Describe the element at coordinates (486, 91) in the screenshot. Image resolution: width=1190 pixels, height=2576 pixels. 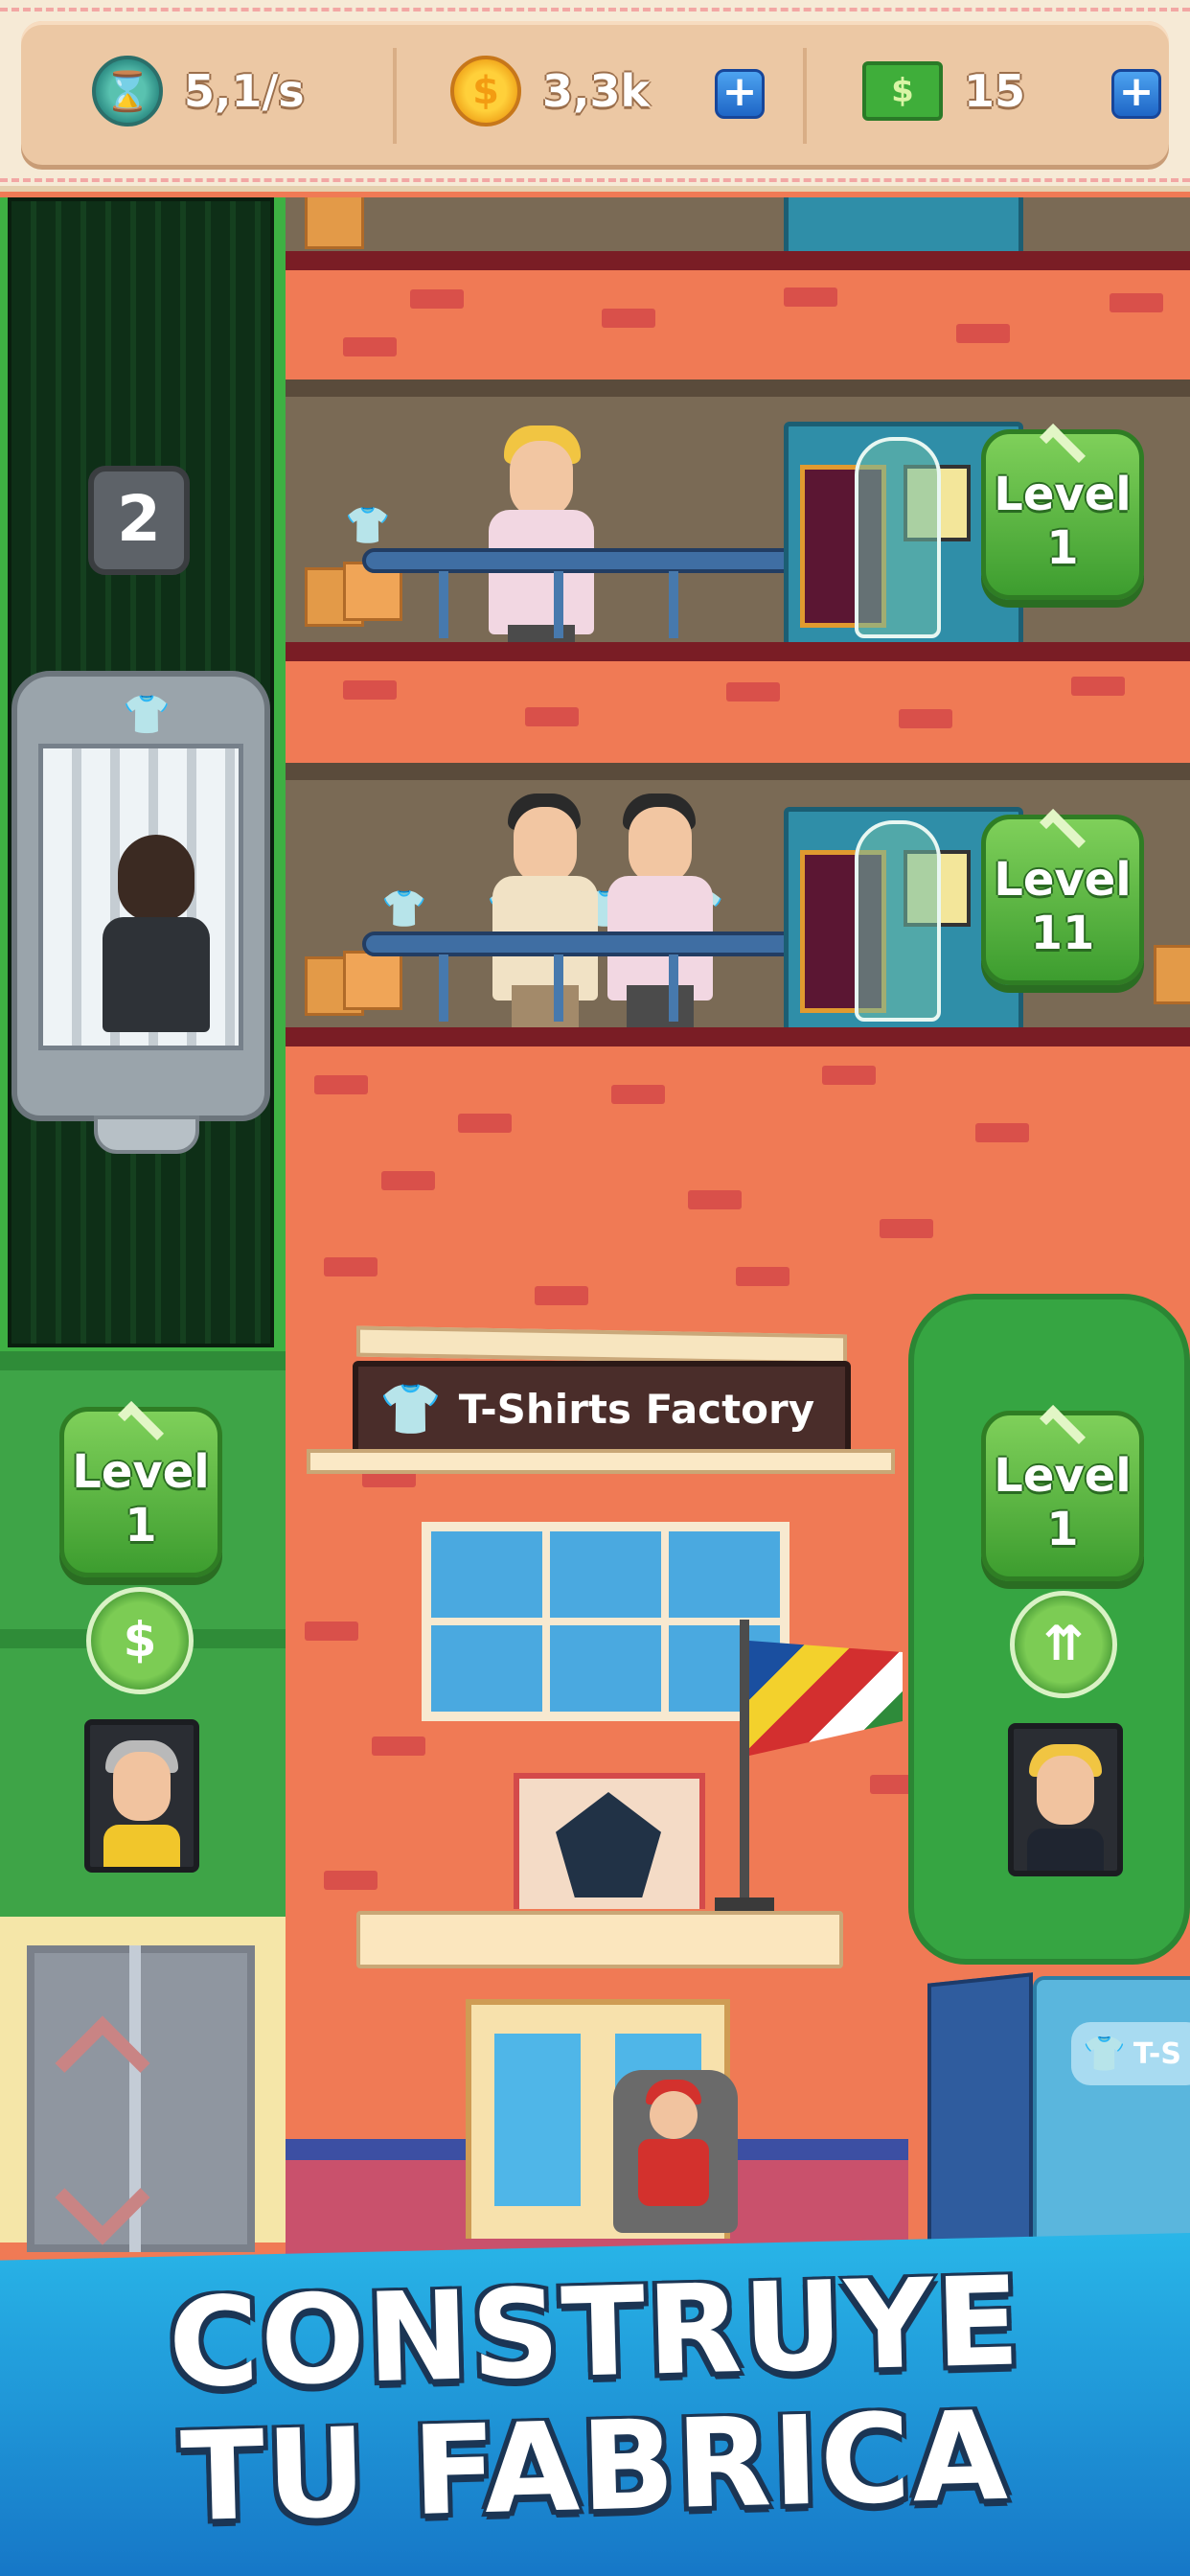
I see `coin-icon: $` at that location.